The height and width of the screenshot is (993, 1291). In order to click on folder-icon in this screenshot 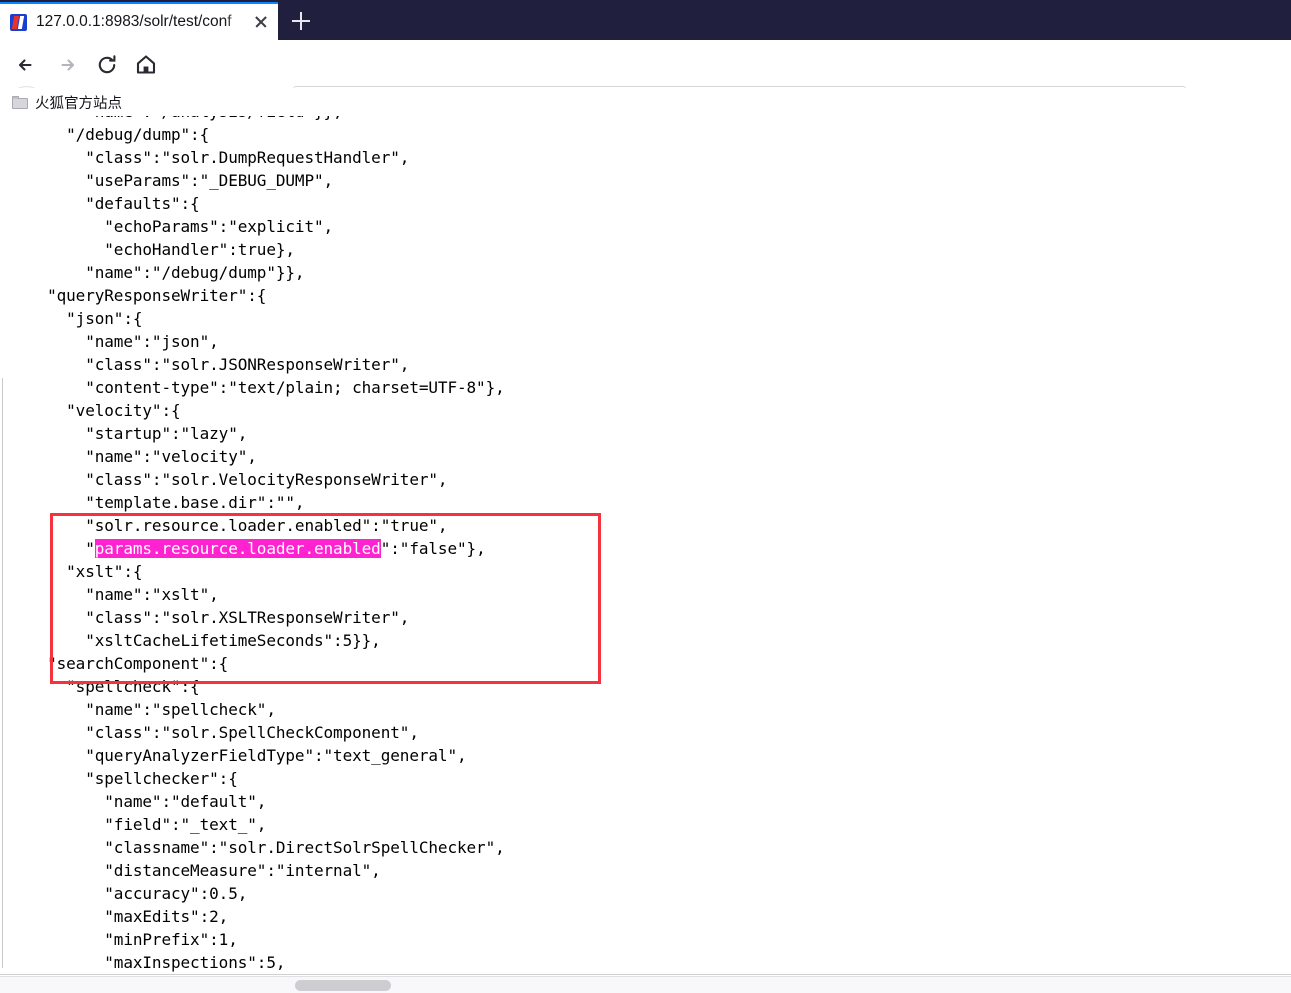, I will do `click(20, 102)`.